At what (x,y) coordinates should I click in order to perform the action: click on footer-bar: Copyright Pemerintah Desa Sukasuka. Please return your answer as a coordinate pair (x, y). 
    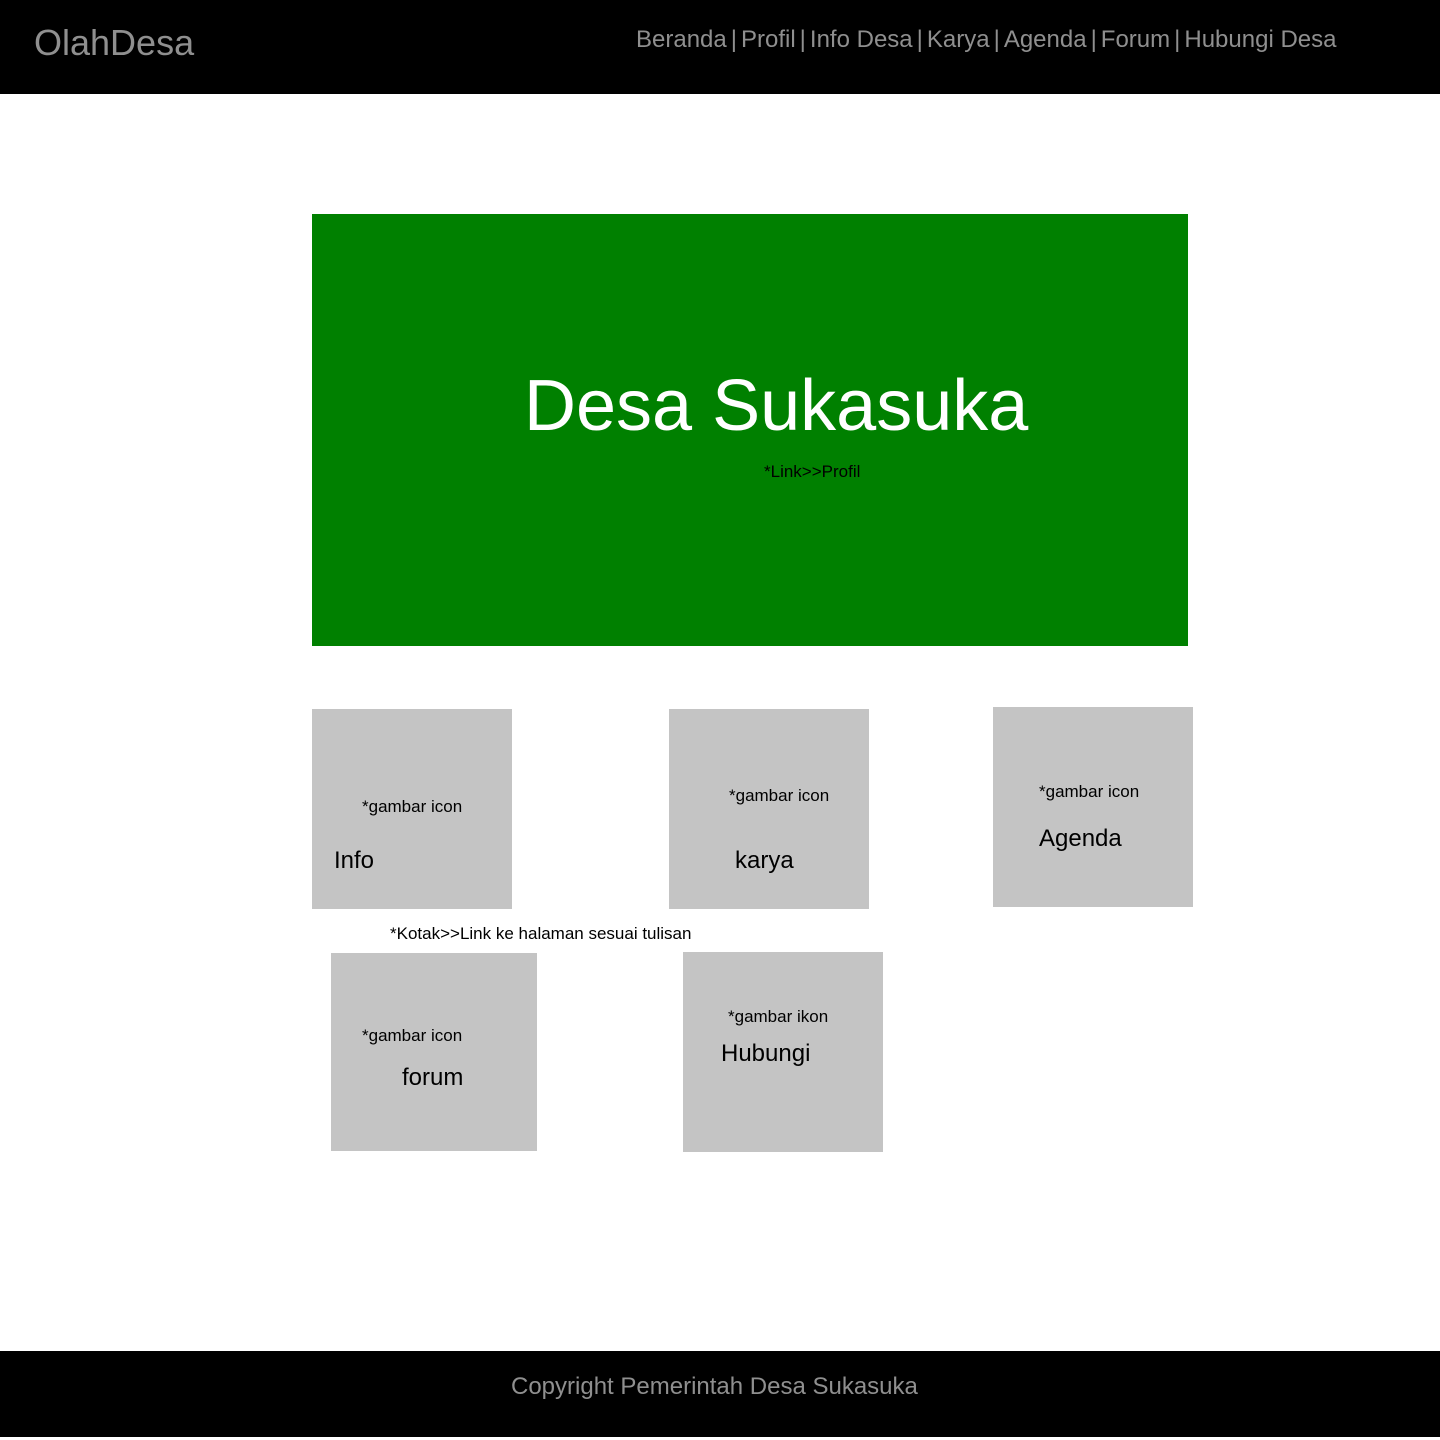
    Looking at the image, I should click on (720, 1394).